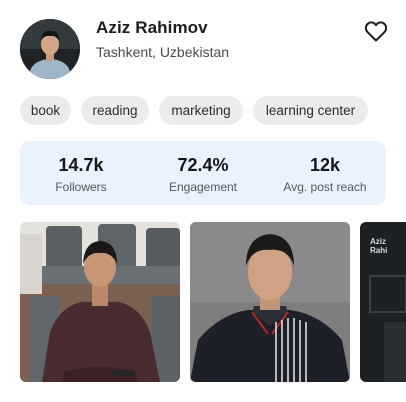  I want to click on tag-reading: reading, so click(115, 110).